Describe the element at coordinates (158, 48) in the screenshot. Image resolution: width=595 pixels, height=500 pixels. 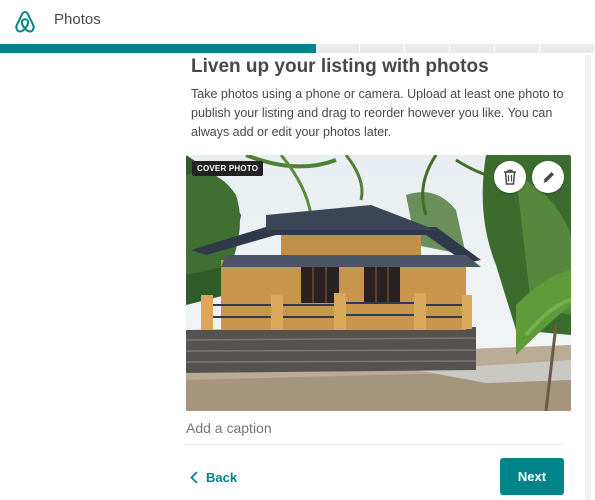
I see `progress-fill` at that location.